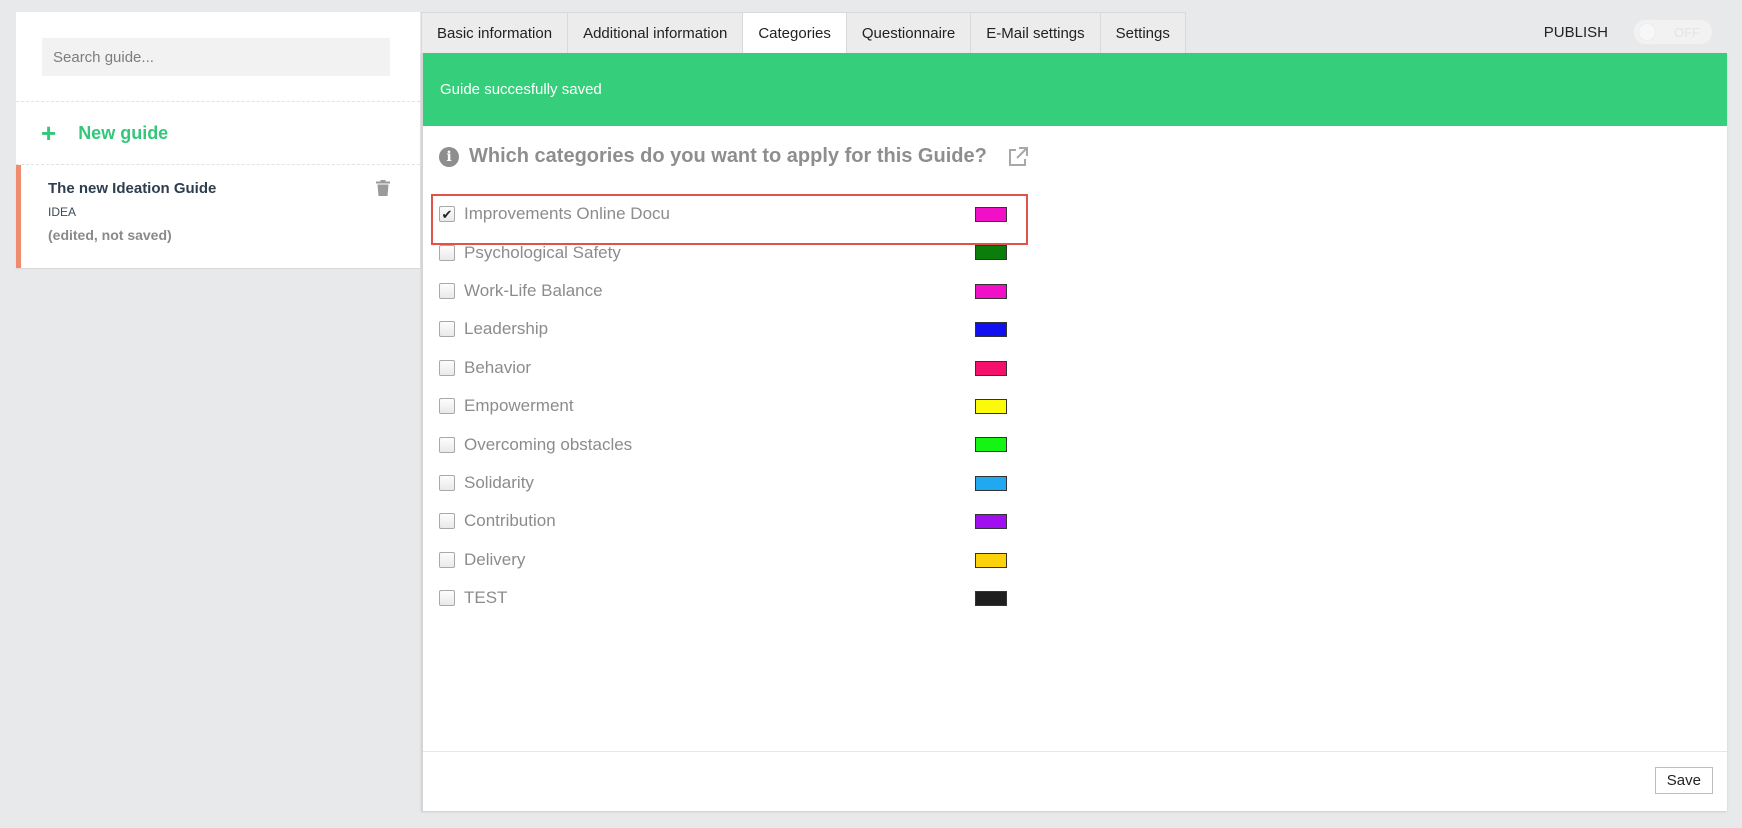 Image resolution: width=1742 pixels, height=828 pixels. Describe the element at coordinates (734, 291) in the screenshot. I see `category-row: Work-Life Balance` at that location.